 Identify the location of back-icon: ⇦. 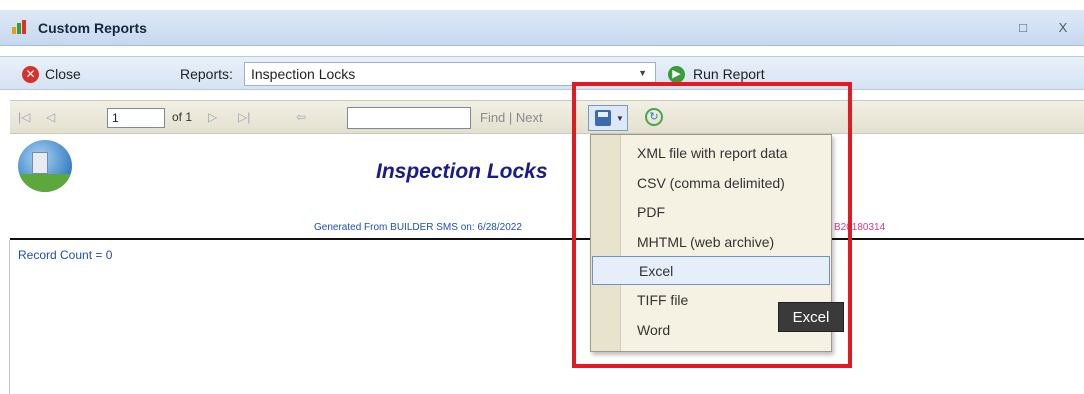
(301, 117).